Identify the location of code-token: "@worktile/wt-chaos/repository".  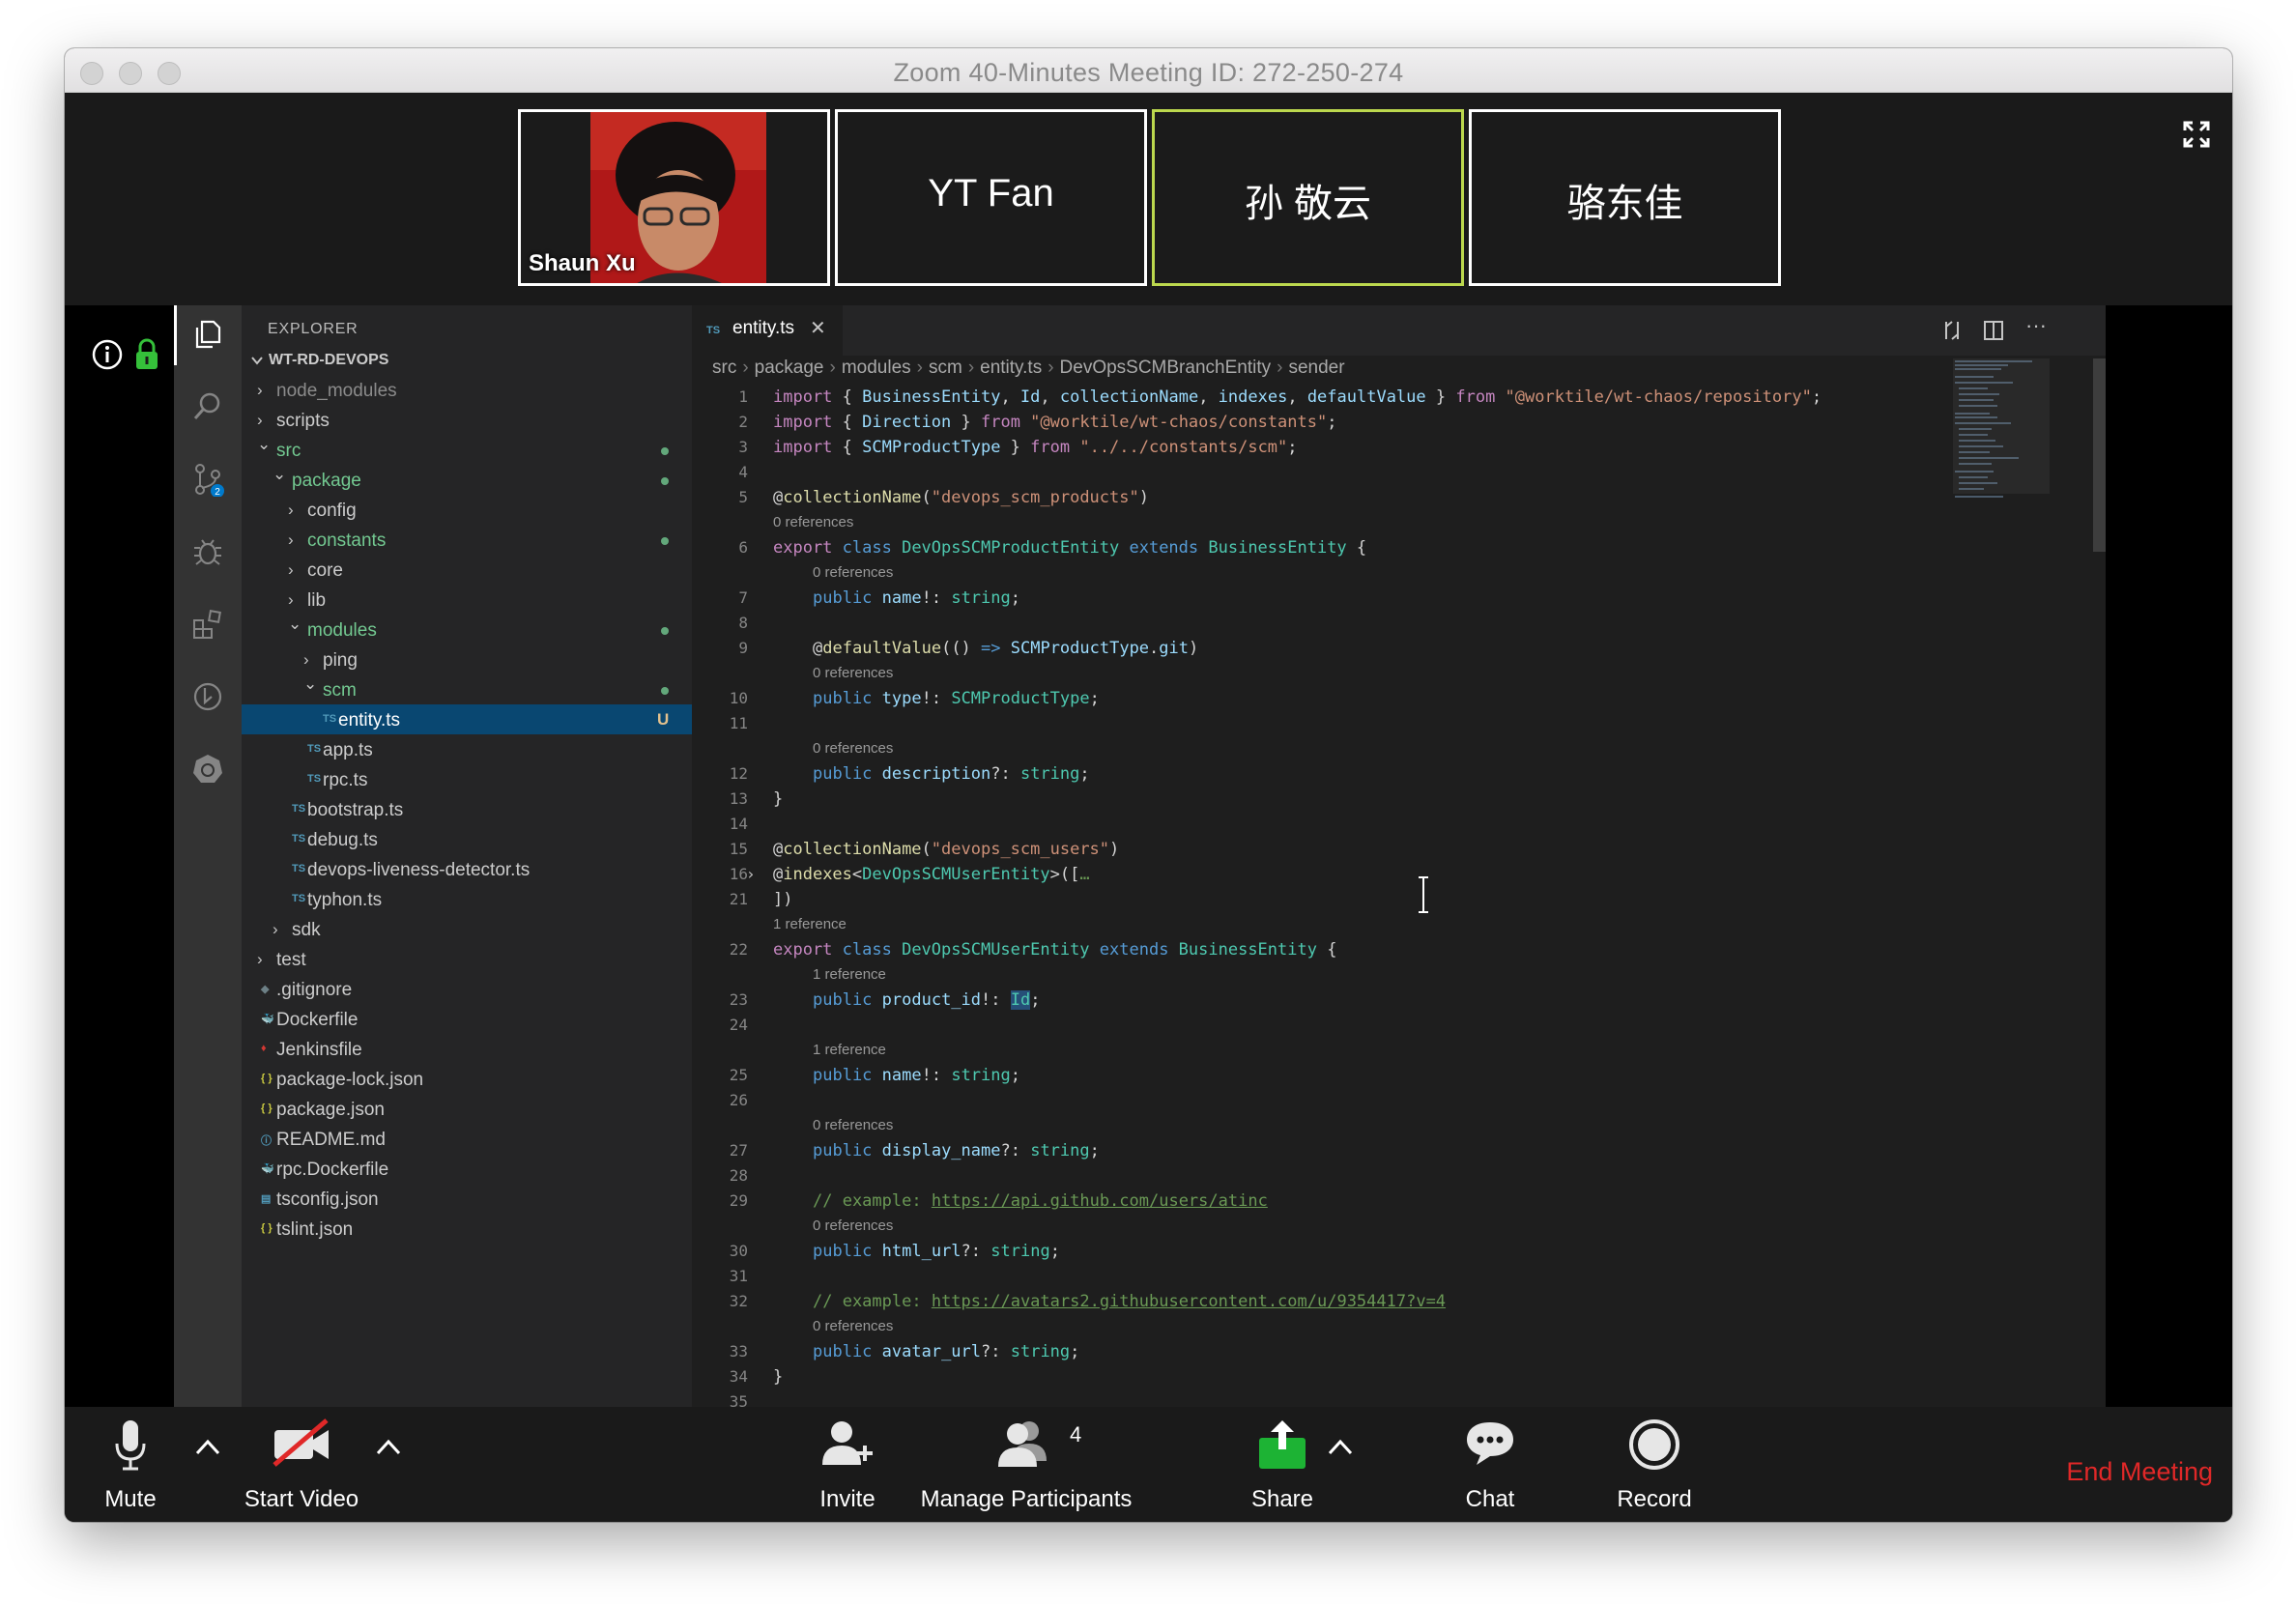
(1658, 397).